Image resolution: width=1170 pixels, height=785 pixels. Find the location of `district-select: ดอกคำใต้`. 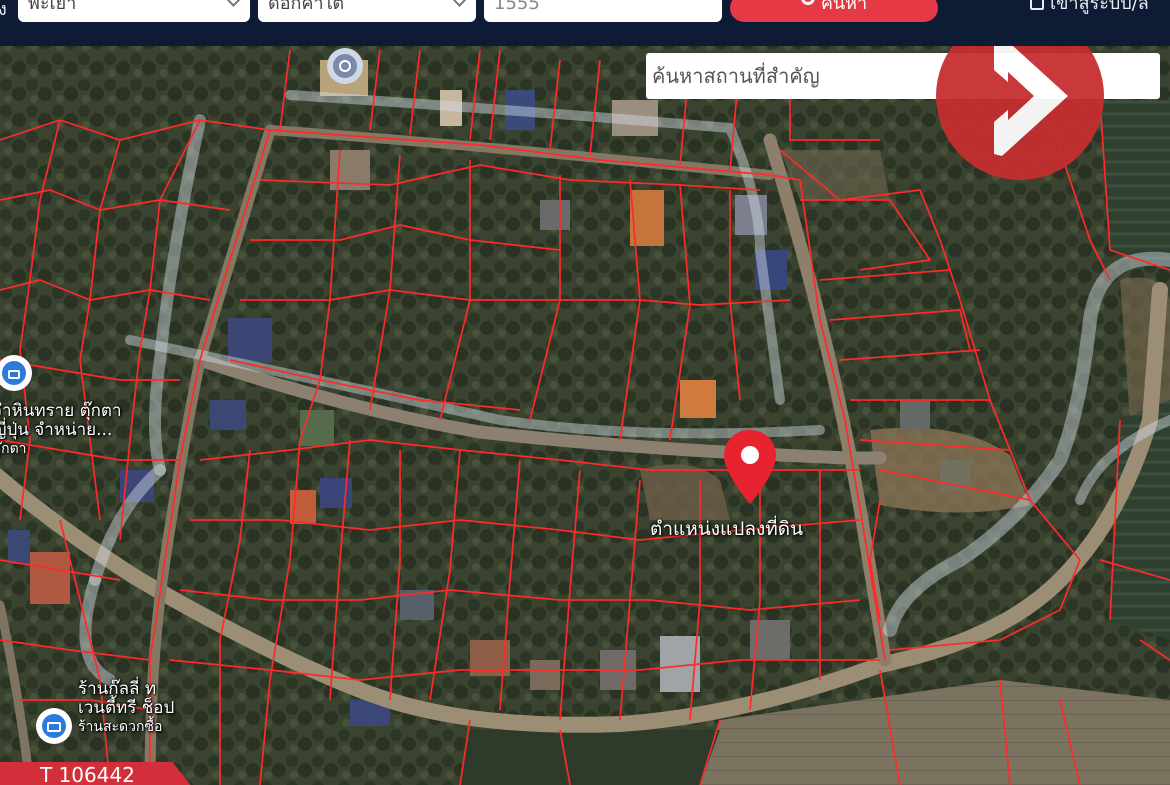

district-select: ดอกคำใต้ is located at coordinates (367, 11).